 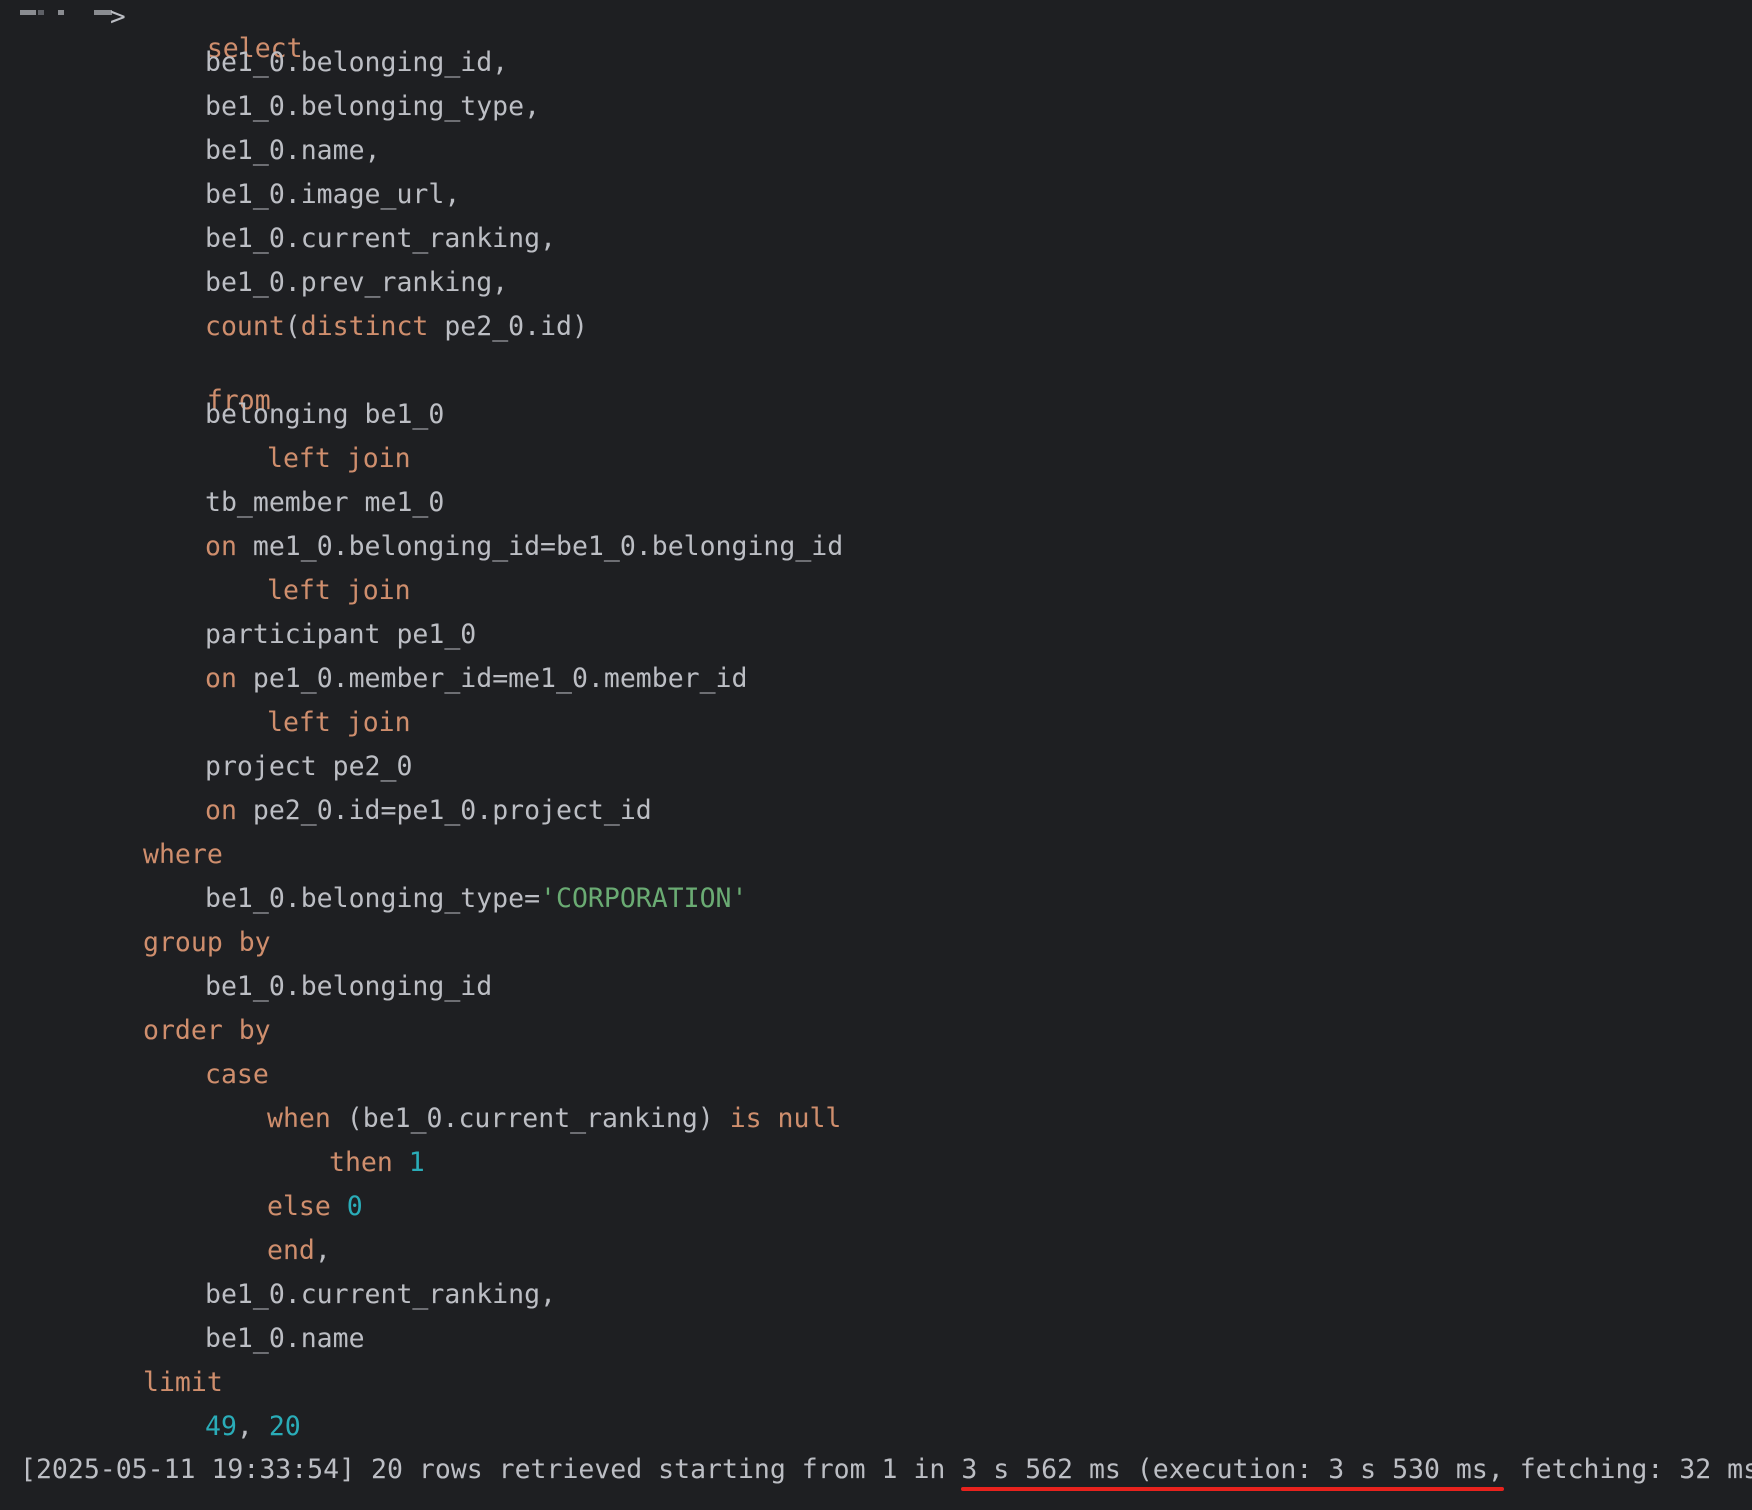 What do you see at coordinates (309, 766) in the screenshot?
I see `sql-line-table: project pe2_0` at bounding box center [309, 766].